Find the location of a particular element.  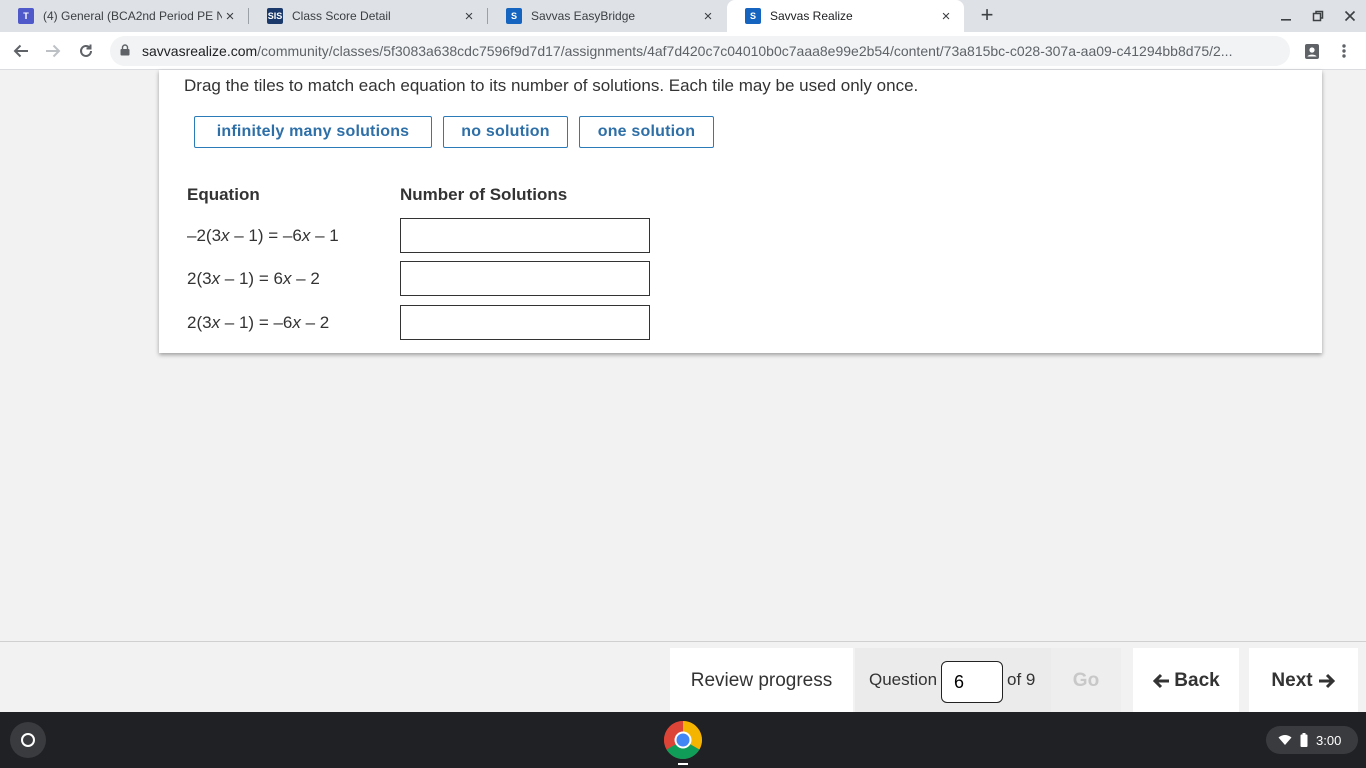

close-icon is located at coordinates (1350, 16).